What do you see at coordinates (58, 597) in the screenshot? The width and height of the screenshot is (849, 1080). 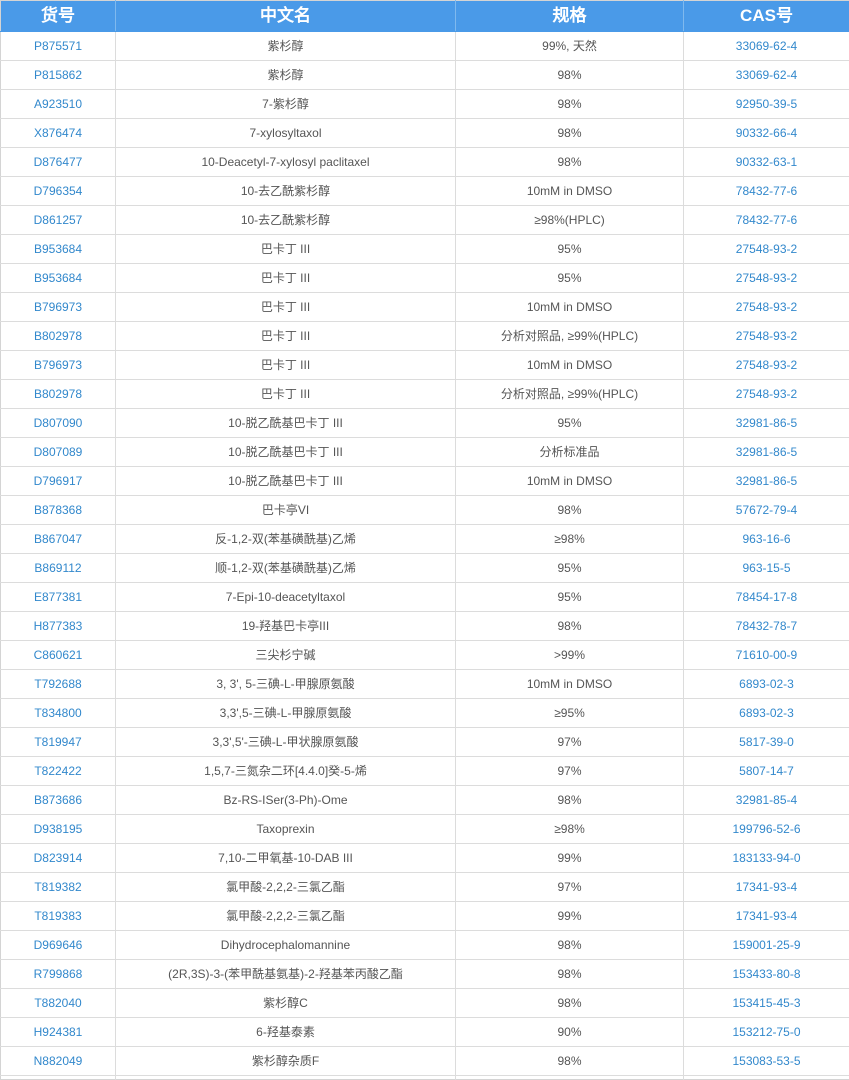 I see `cell-item-code: E877381` at bounding box center [58, 597].